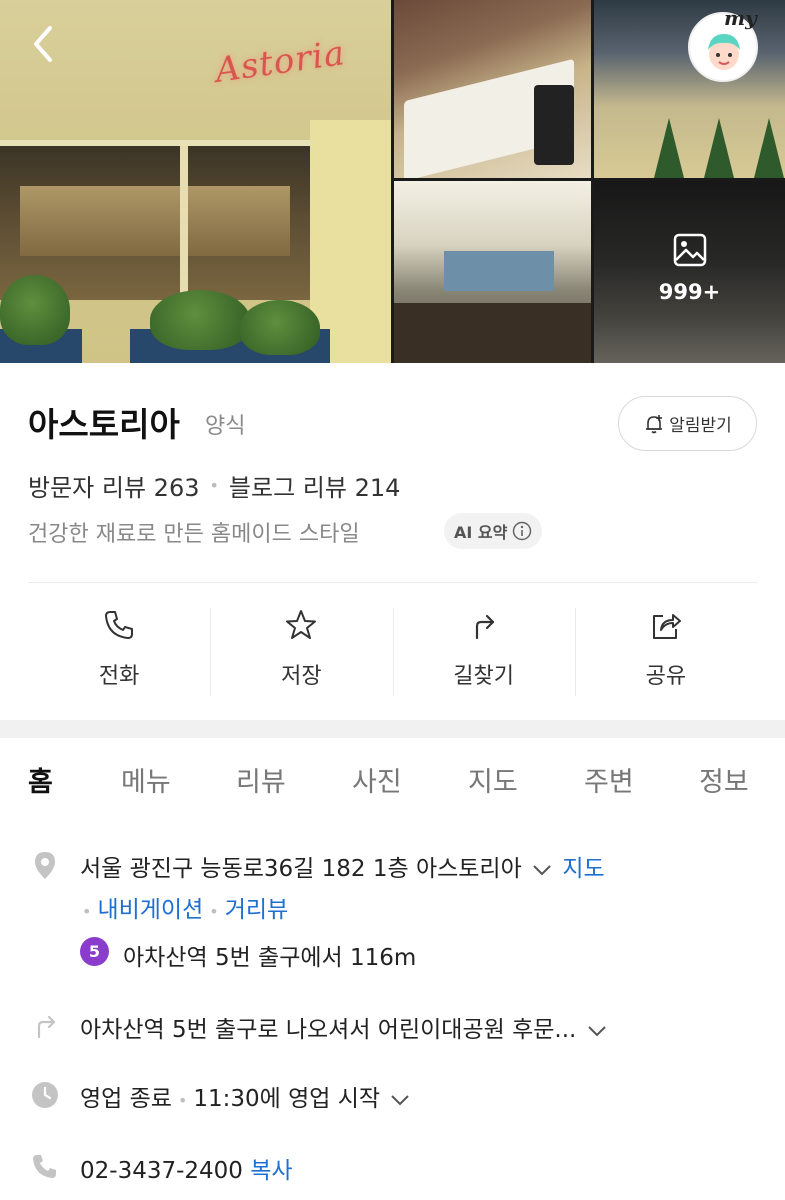 The height and width of the screenshot is (1200, 785). Describe the element at coordinates (287, 488) in the screenshot. I see `blog-reviews-label: 블로그 리뷰` at that location.